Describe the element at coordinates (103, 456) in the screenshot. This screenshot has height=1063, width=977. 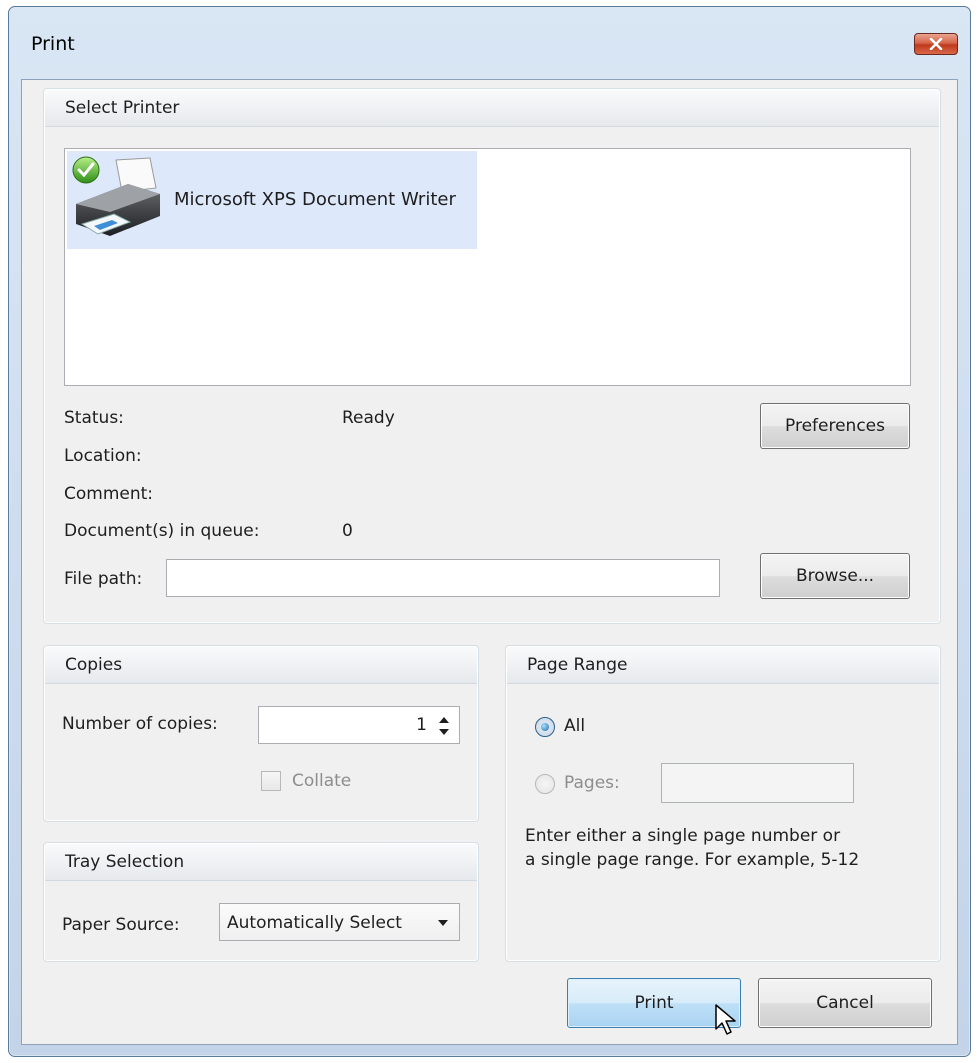
I see `location-label: Location:` at that location.